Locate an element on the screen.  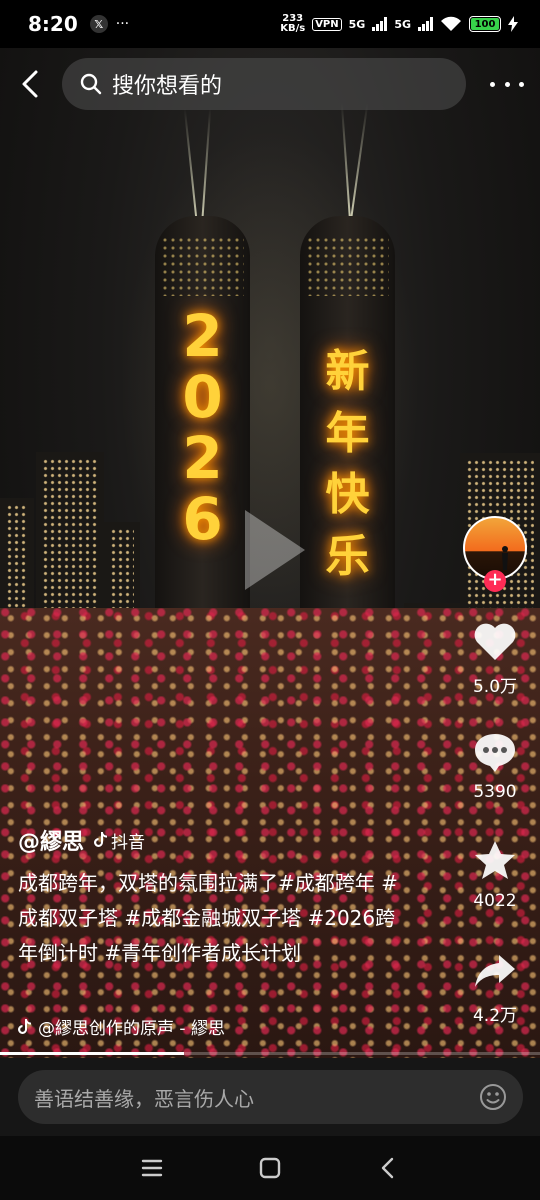
sim1-label: 5G is located at coordinates (357, 24).